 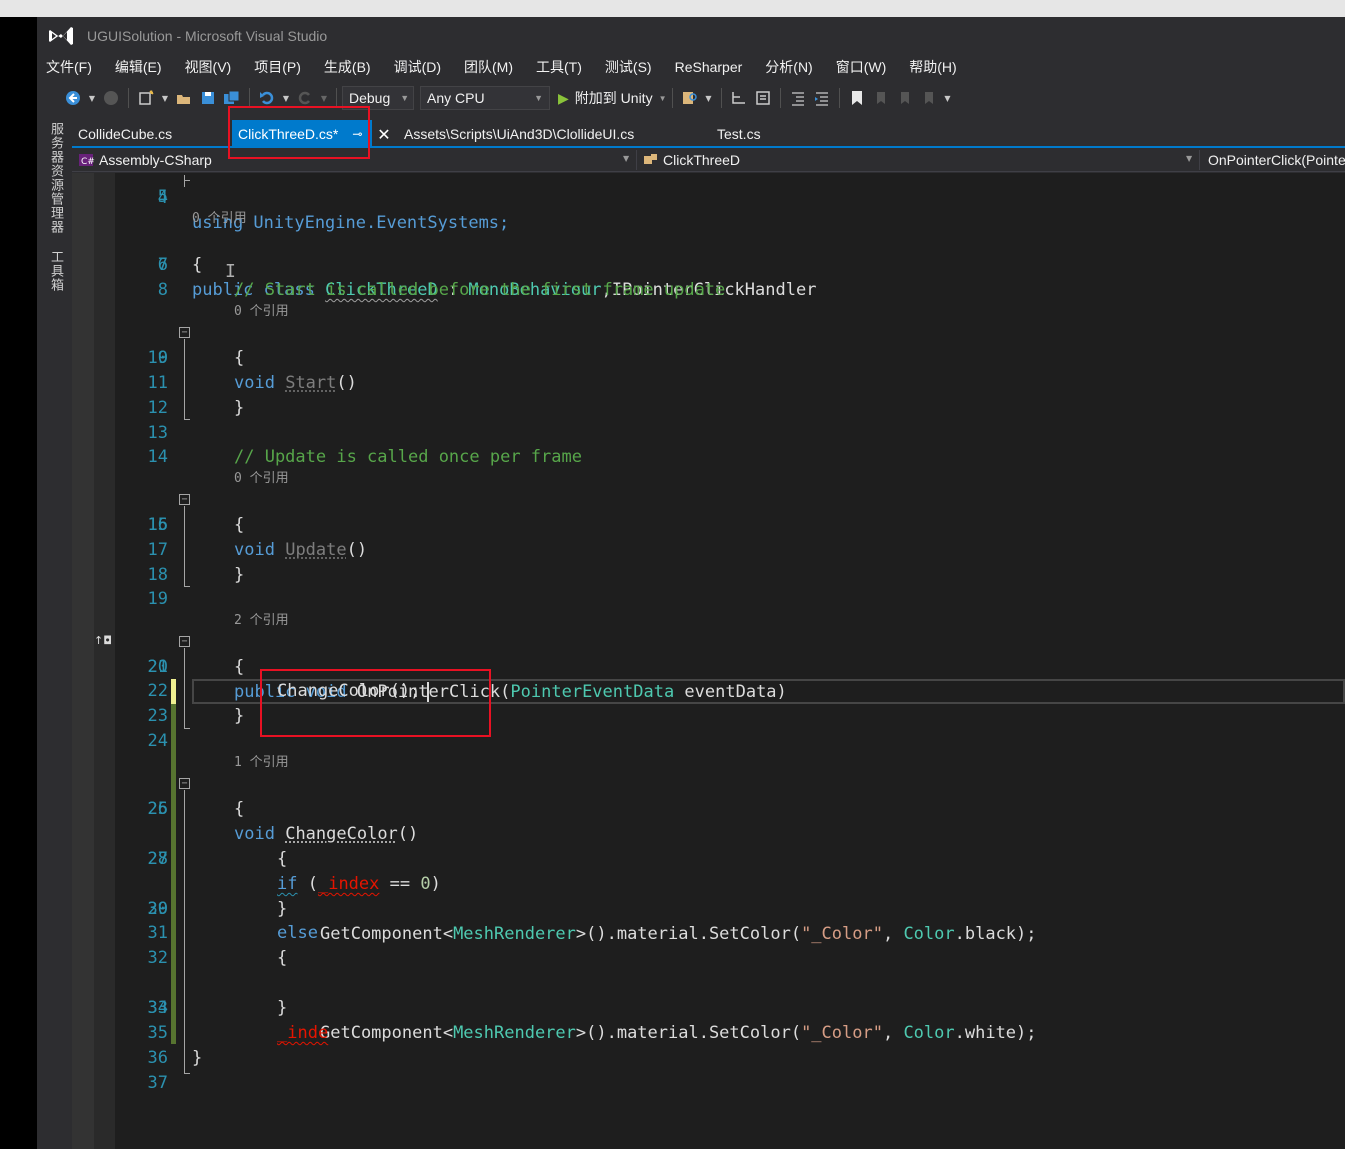 I want to click on menu-test: 测试(S), so click(x=628, y=67).